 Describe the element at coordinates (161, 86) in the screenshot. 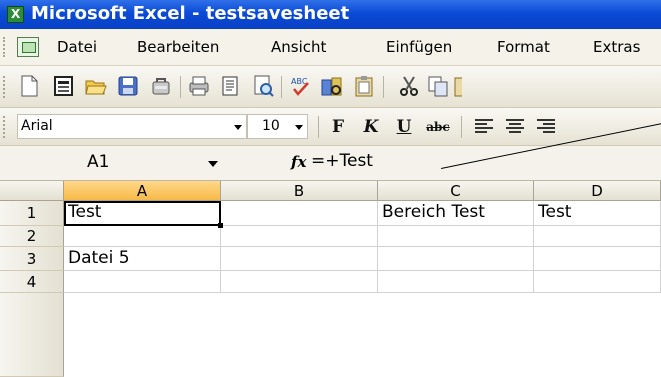

I see `permission-icon` at that location.